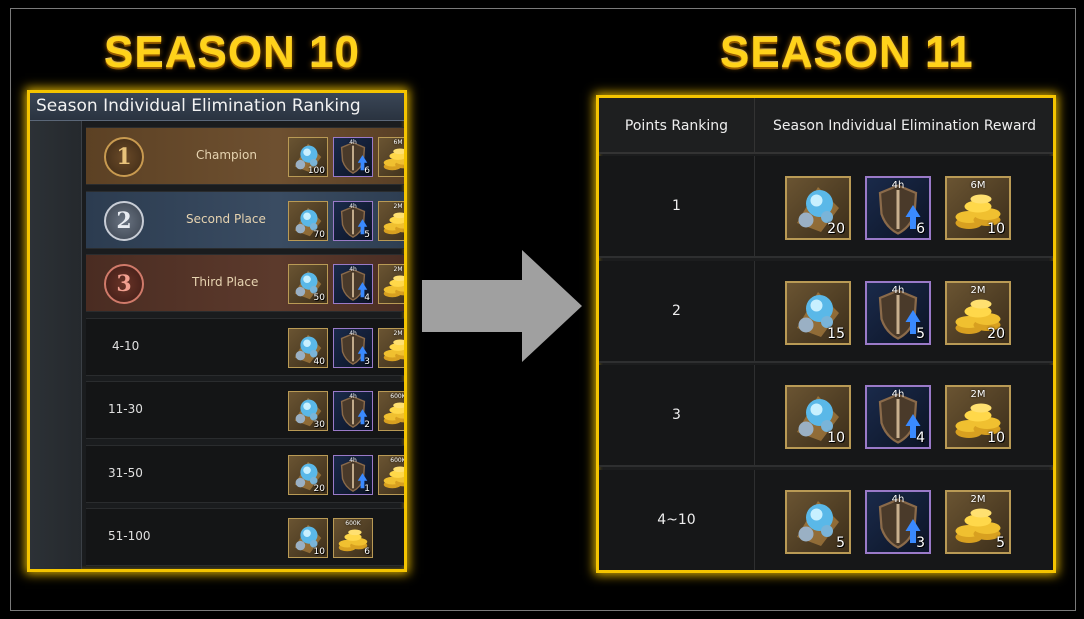 Image resolution: width=1084 pixels, height=619 pixels. I want to click on right-arrow-icon, so click(502, 306).